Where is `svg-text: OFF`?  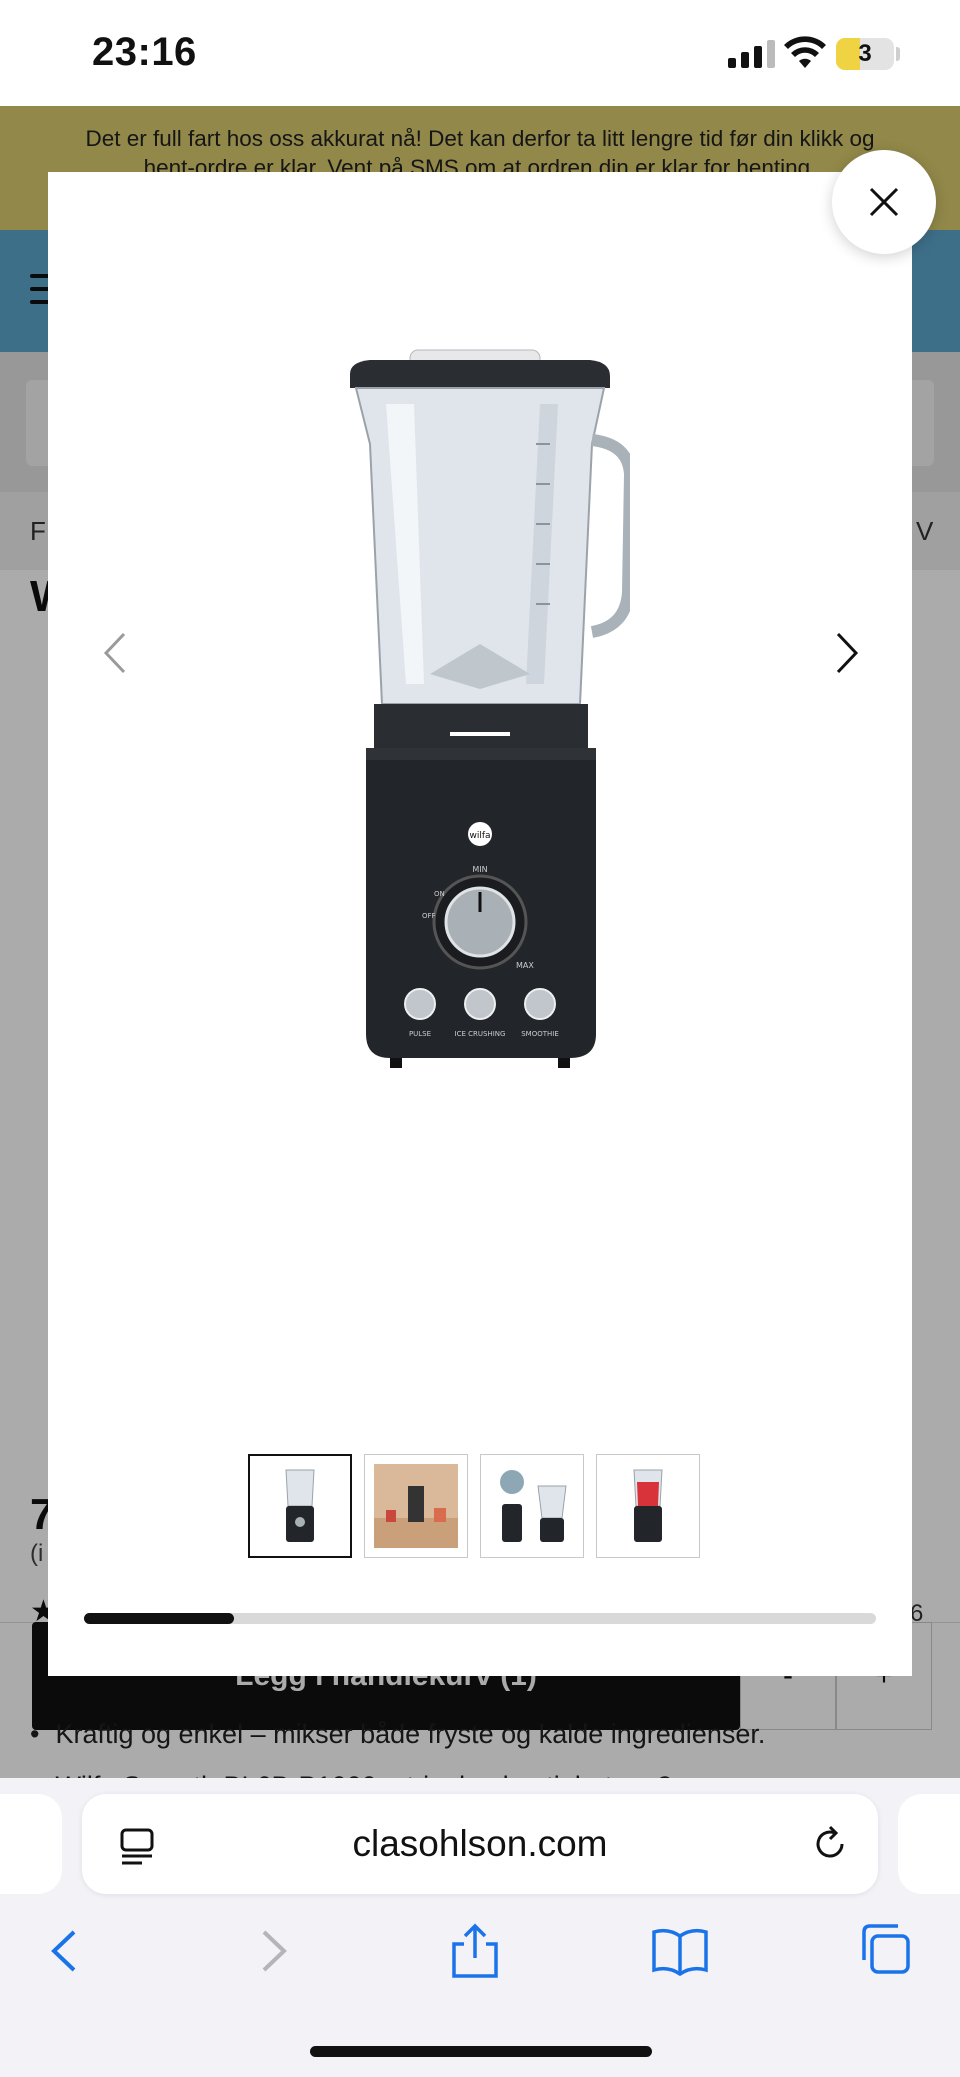 svg-text: OFF is located at coordinates (429, 916).